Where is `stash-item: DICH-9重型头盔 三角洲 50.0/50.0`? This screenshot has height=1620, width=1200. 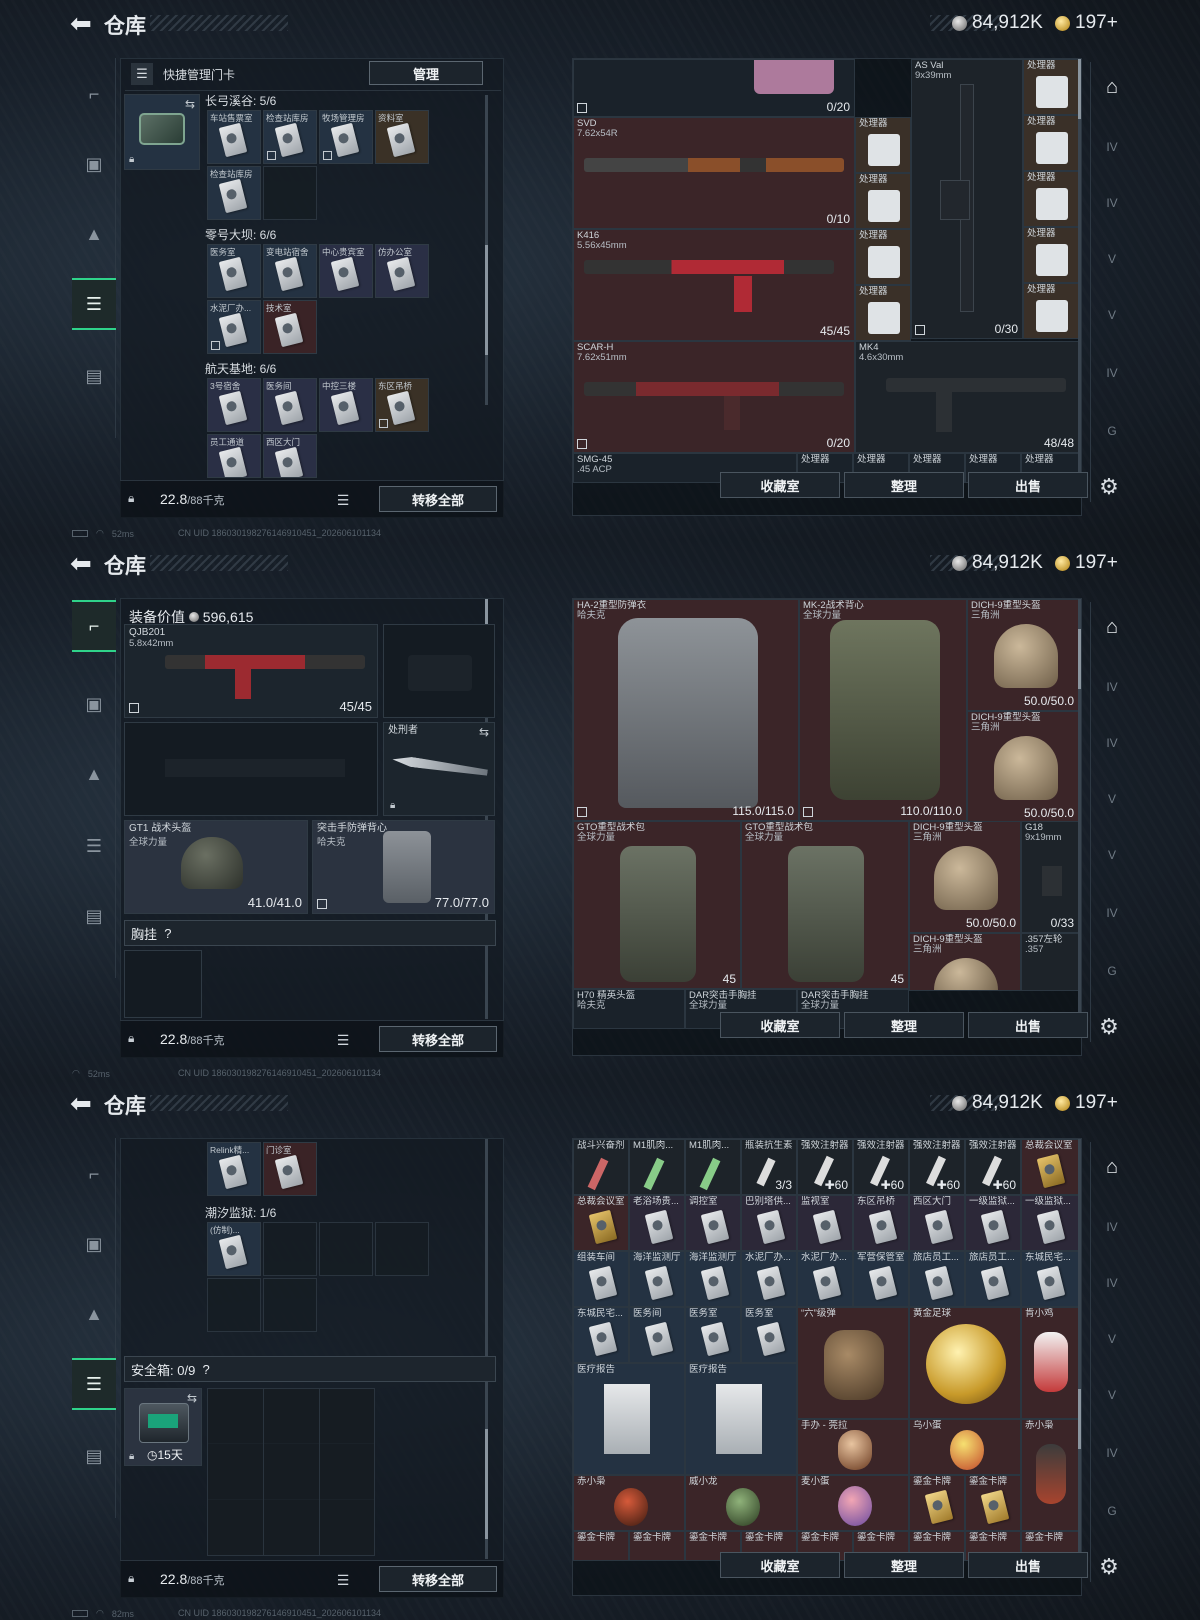
stash-item: DICH-9重型头盔 三角洲 50.0/50.0 is located at coordinates (1023, 655).